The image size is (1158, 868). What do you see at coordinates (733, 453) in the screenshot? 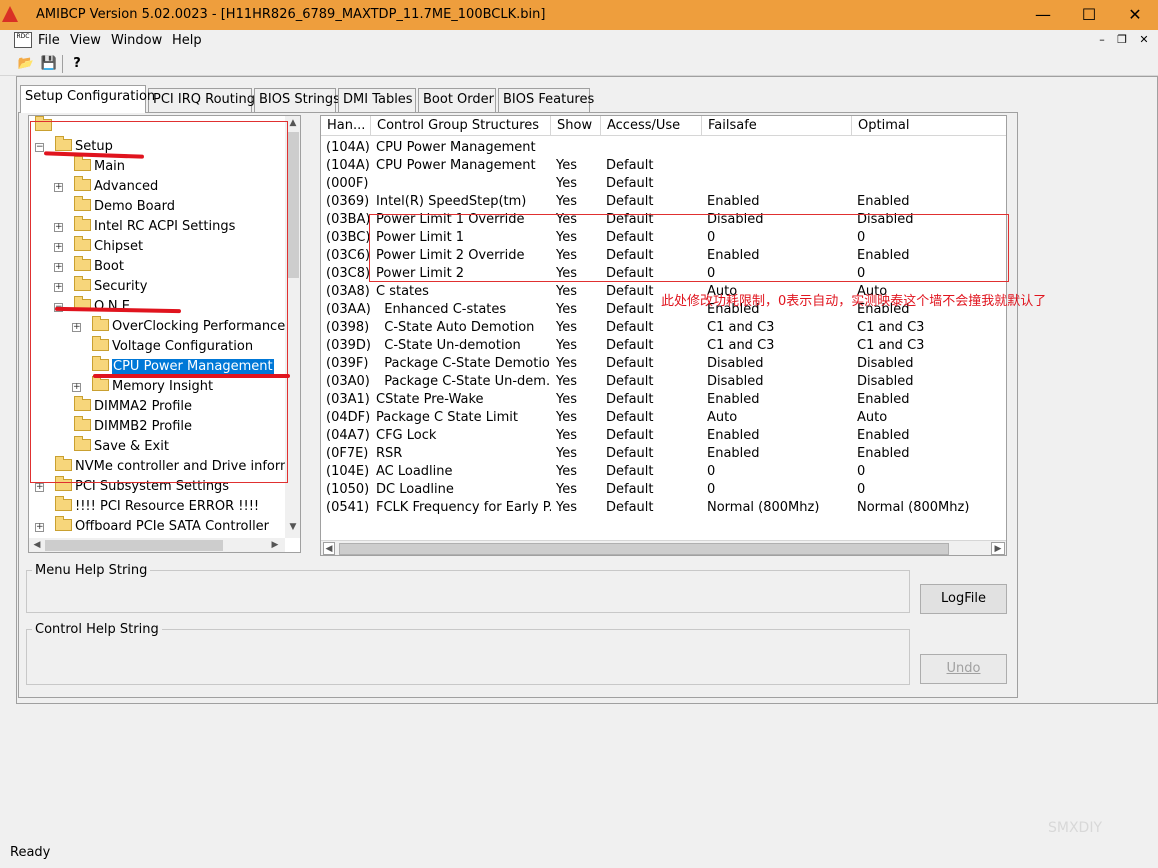
I see `cell-failsafe: Enabled` at bounding box center [733, 453].